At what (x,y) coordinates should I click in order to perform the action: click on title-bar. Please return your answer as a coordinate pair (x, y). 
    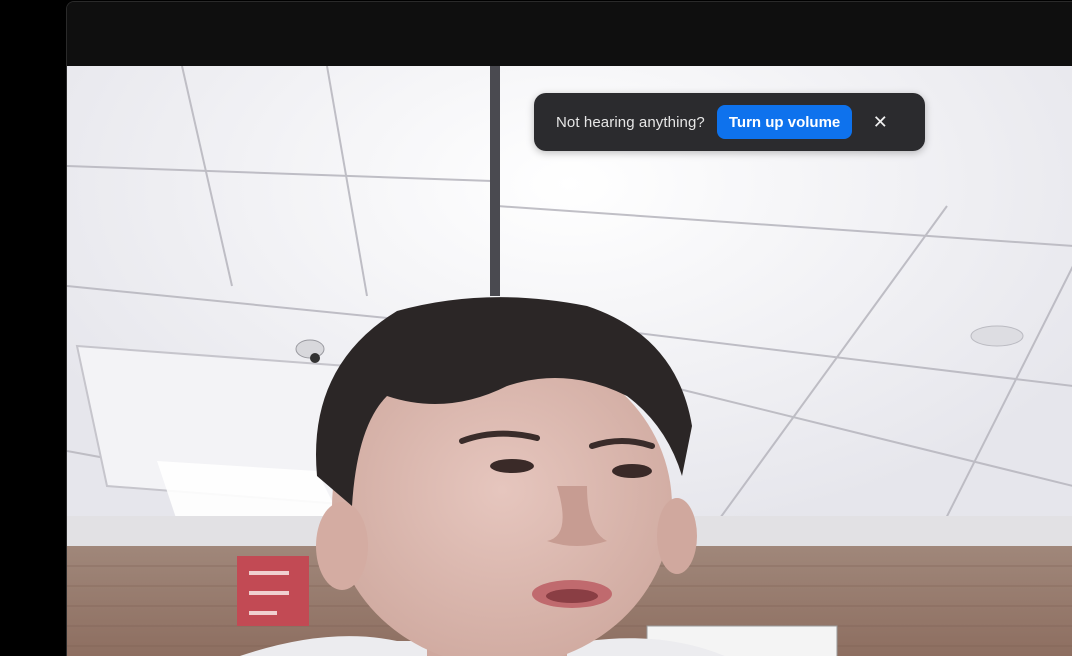
    Looking at the image, I should click on (569, 34).